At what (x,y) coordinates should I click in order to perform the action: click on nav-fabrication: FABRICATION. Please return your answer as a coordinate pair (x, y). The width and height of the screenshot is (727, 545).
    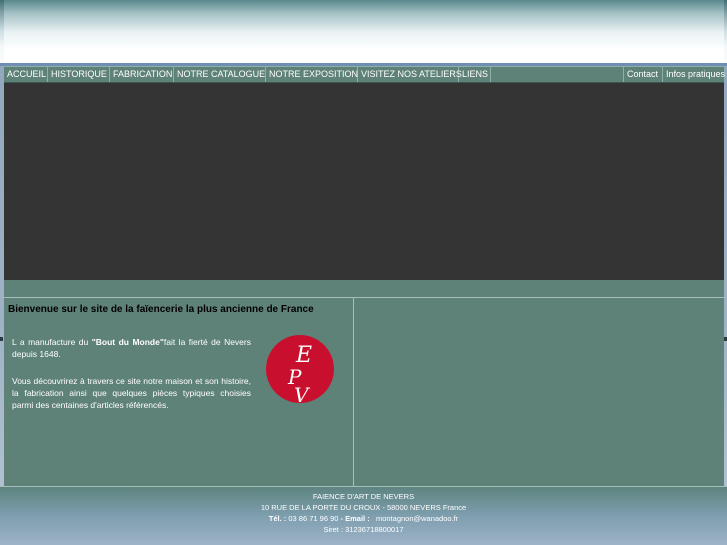
    Looking at the image, I should click on (142, 74).